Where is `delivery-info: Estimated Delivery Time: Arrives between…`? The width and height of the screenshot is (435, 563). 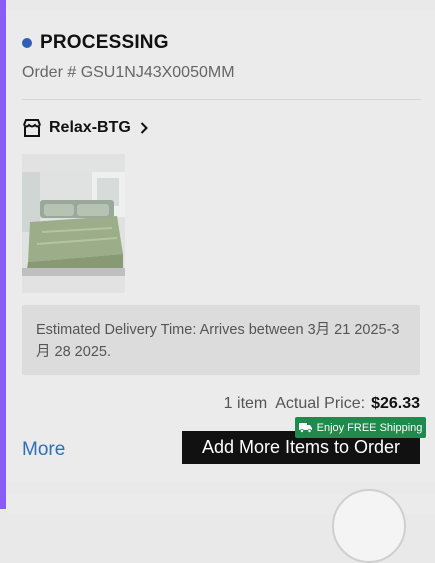
delivery-info: Estimated Delivery Time: Arrives between… is located at coordinates (221, 340).